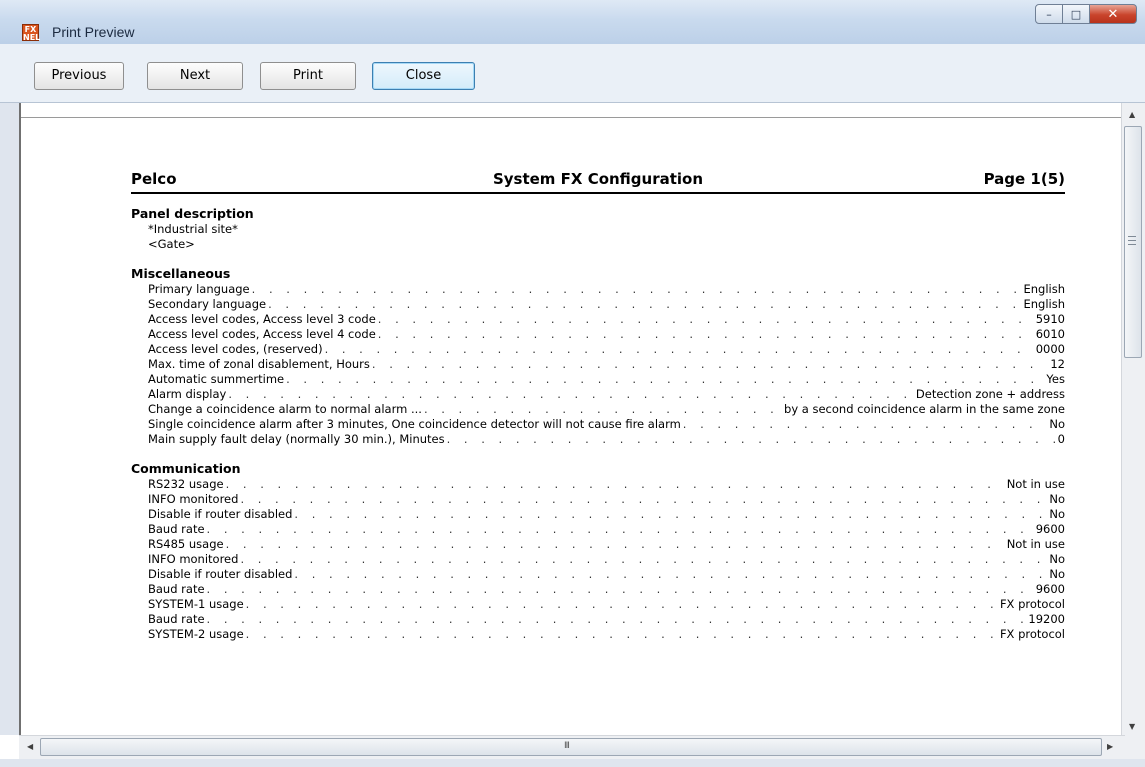 Image resolution: width=1145 pixels, height=767 pixels. Describe the element at coordinates (196, 604) in the screenshot. I see `setting-label: SYSTEM-1 usage` at that location.